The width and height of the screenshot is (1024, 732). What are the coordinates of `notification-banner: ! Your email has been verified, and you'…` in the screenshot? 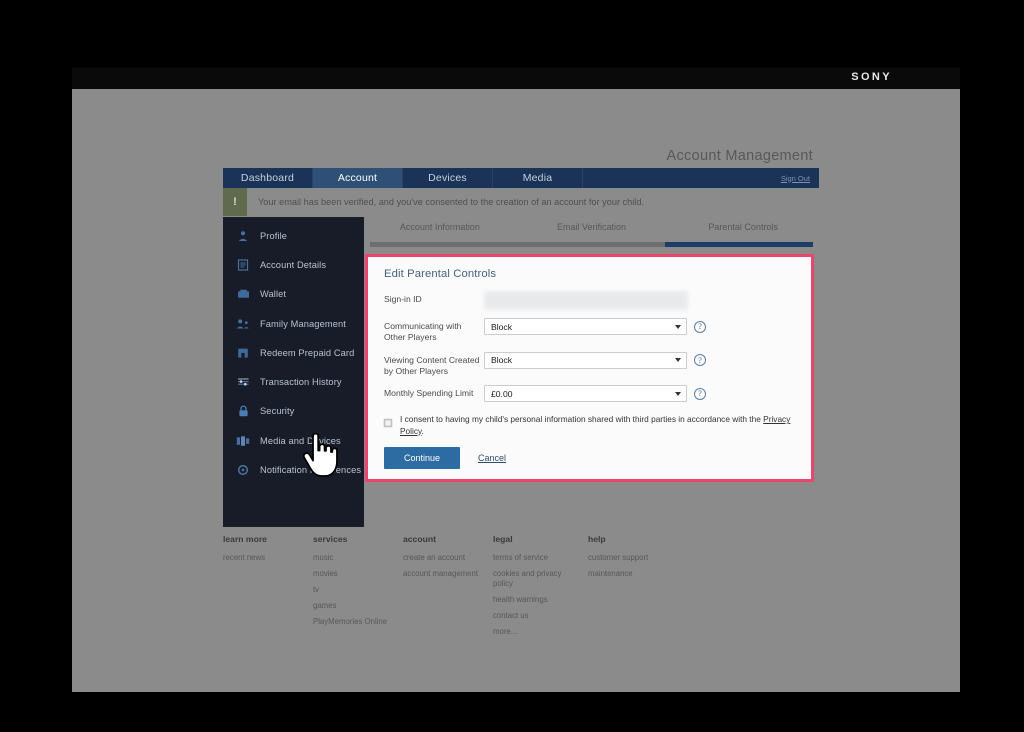 It's located at (521, 202).